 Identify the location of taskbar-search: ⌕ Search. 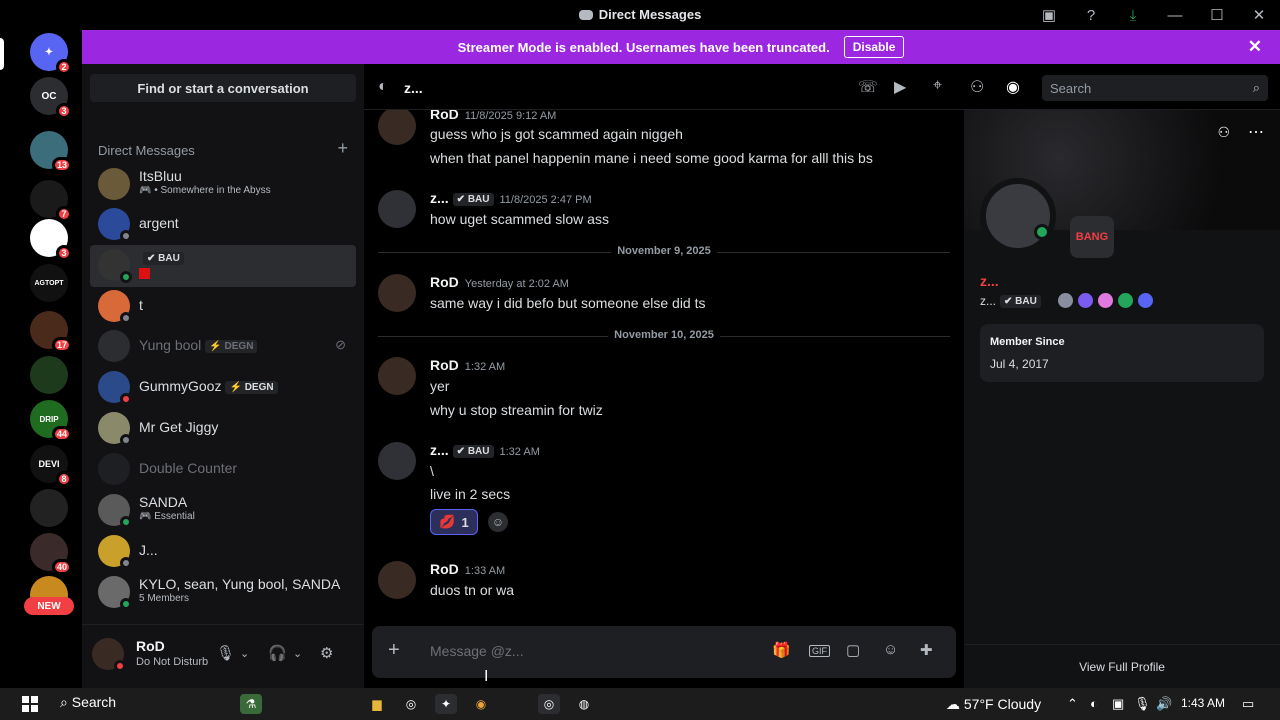
(88, 702).